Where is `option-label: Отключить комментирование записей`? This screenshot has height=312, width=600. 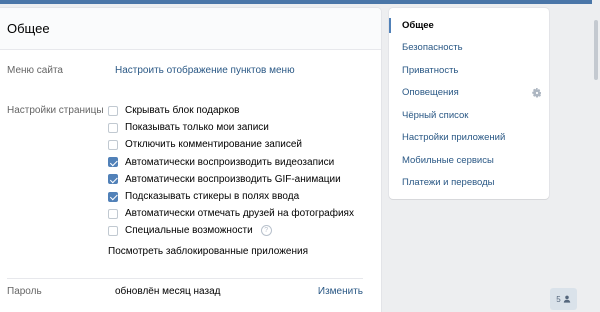 option-label: Отключить комментирование записей is located at coordinates (214, 145).